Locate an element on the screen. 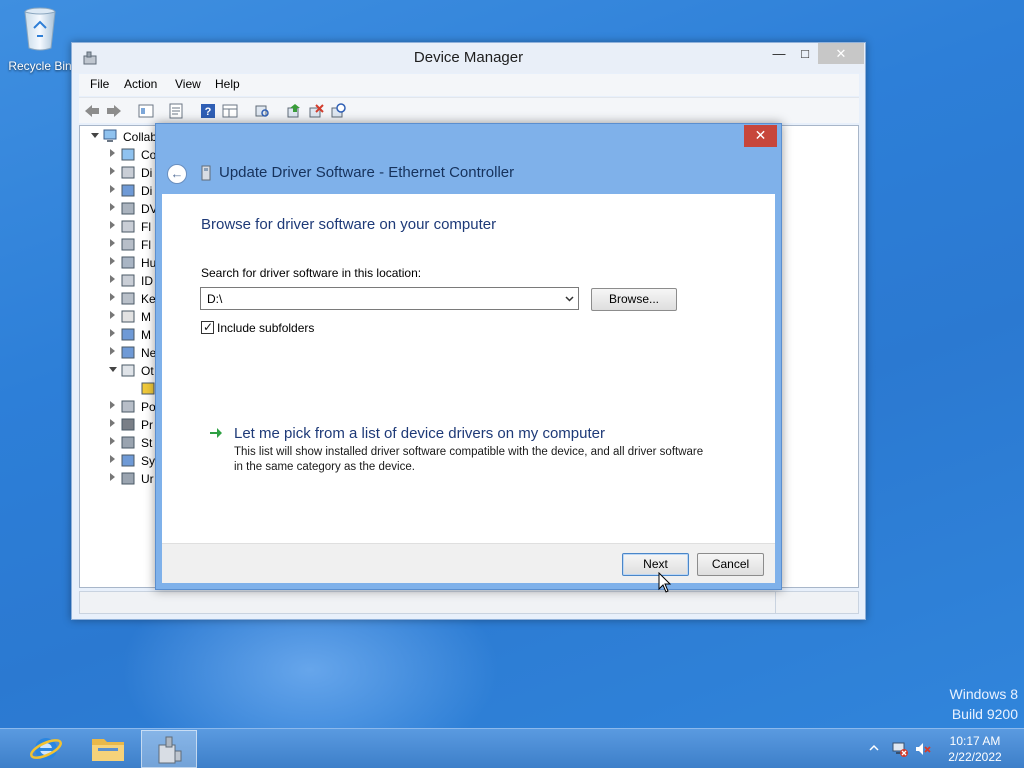  watermark-line-1: Windows 8 is located at coordinates (983, 694).